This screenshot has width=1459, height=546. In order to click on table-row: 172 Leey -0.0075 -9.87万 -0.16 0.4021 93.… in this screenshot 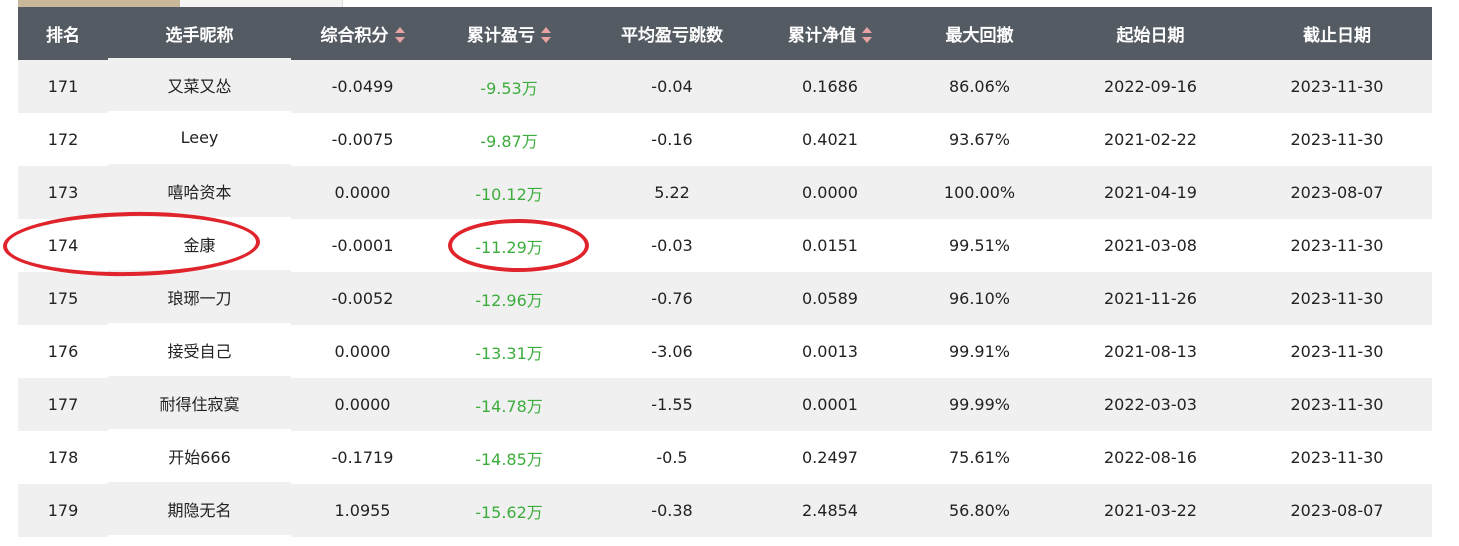, I will do `click(725, 139)`.